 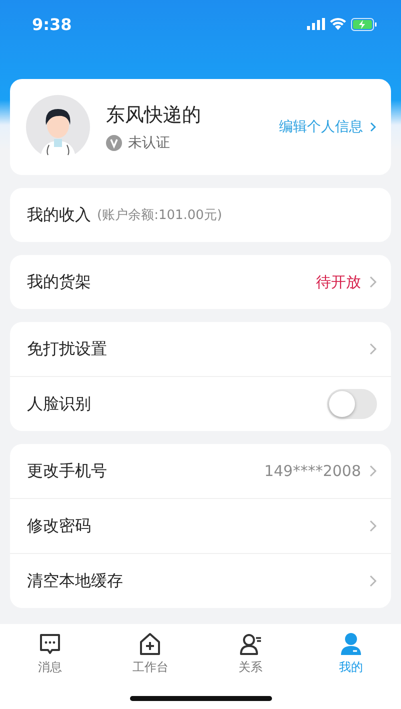 What do you see at coordinates (114, 143) in the screenshot?
I see `verification-badge-icon` at bounding box center [114, 143].